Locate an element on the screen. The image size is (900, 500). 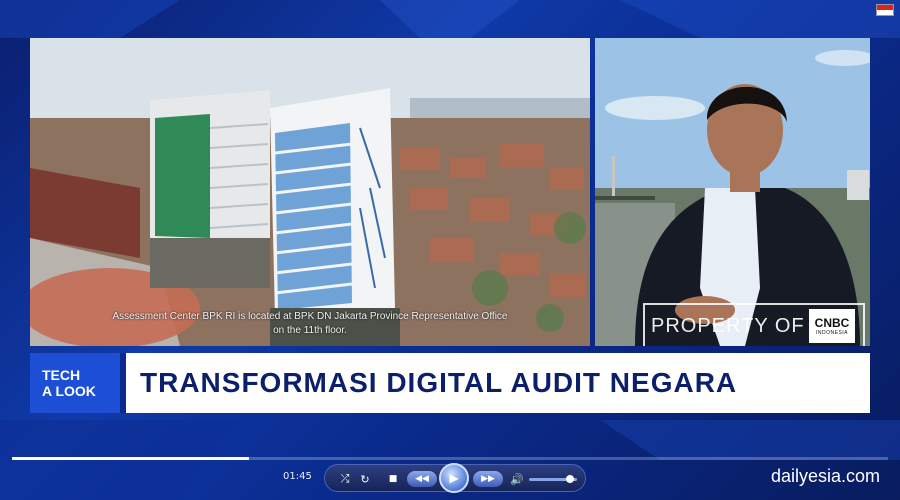
flag-icon is located at coordinates (885, 10).